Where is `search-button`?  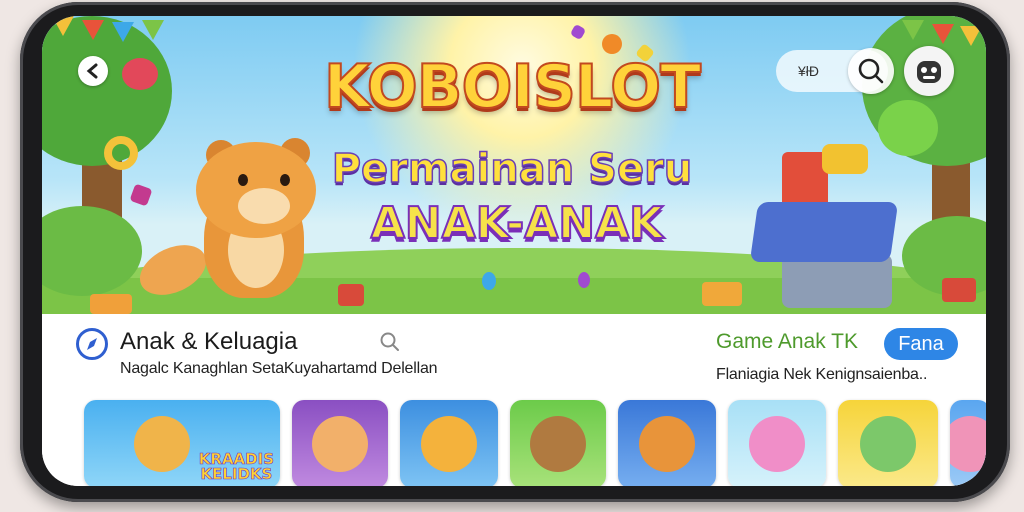
search-button is located at coordinates (871, 71).